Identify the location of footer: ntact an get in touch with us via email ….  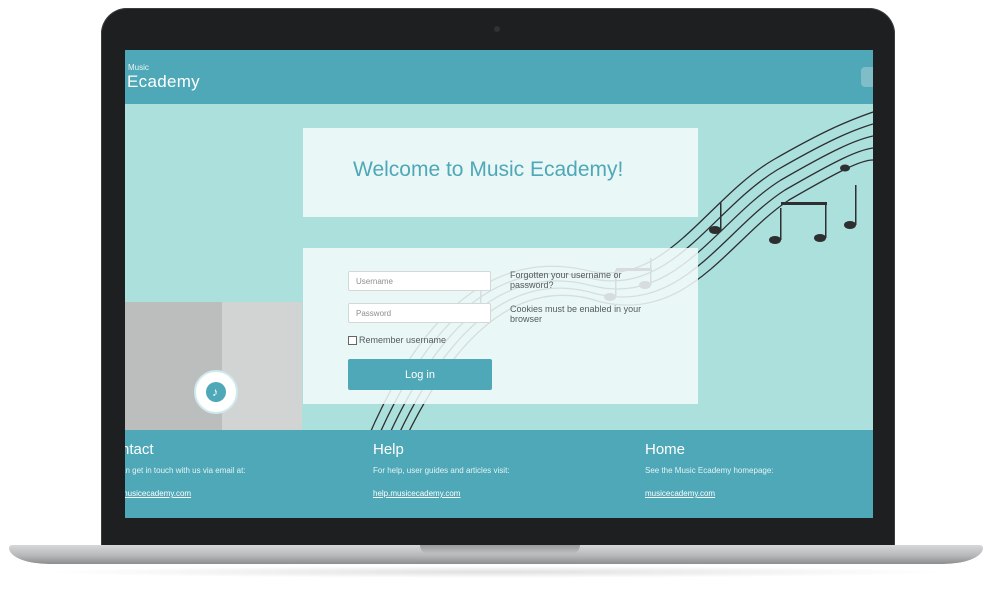
(499, 474).